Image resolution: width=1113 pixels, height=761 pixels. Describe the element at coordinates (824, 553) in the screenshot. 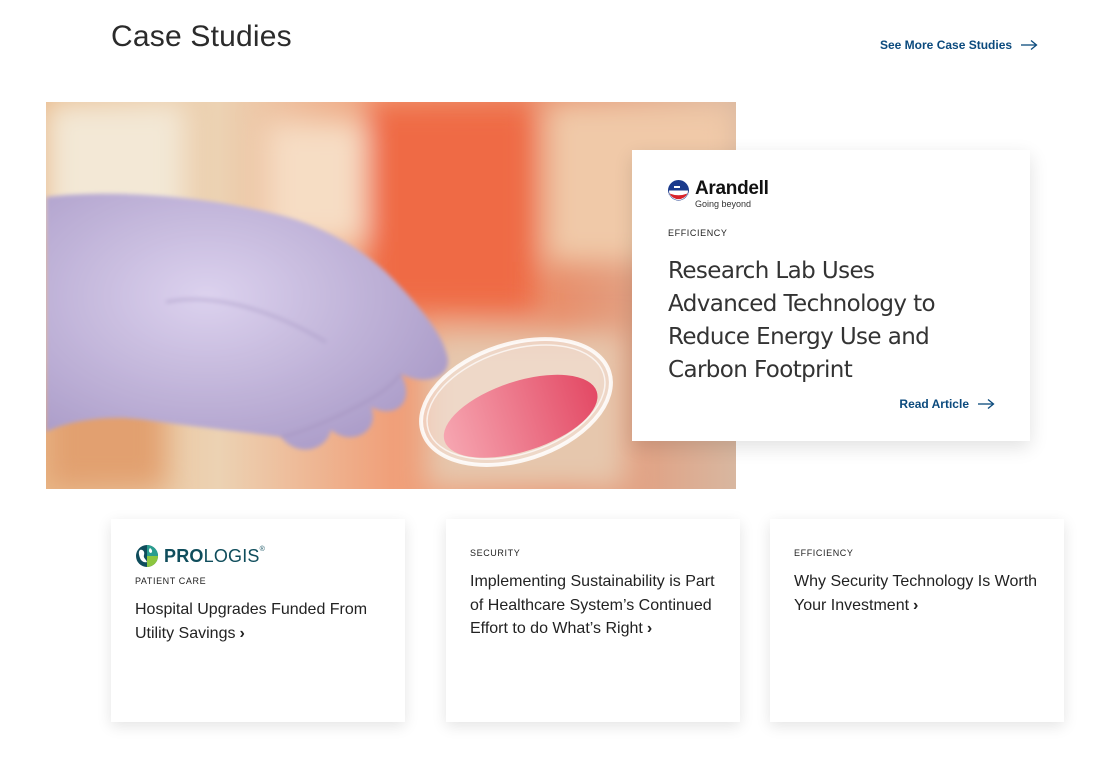

I see `card-category-label: EFFICIENCY` at that location.